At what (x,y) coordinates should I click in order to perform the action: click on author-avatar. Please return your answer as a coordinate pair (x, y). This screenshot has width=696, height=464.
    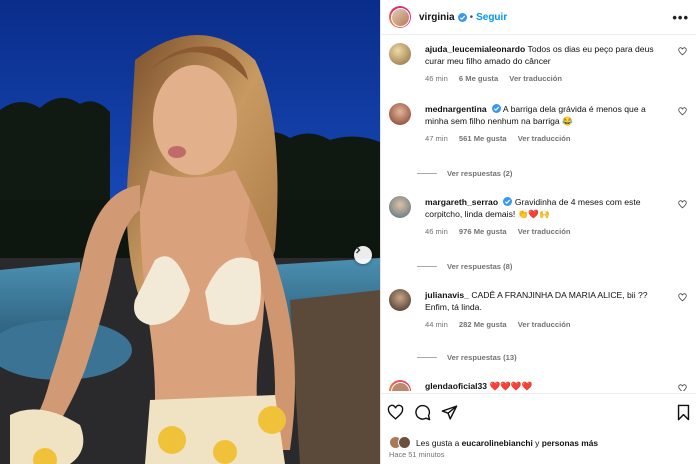
    Looking at the image, I should click on (400, 17).